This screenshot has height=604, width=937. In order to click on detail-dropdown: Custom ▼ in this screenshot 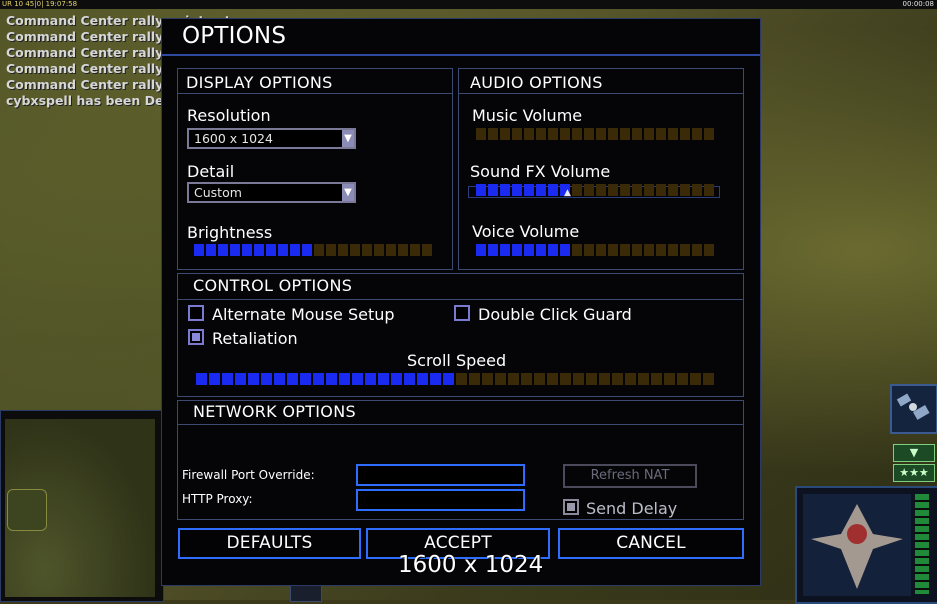, I will do `click(271, 192)`.